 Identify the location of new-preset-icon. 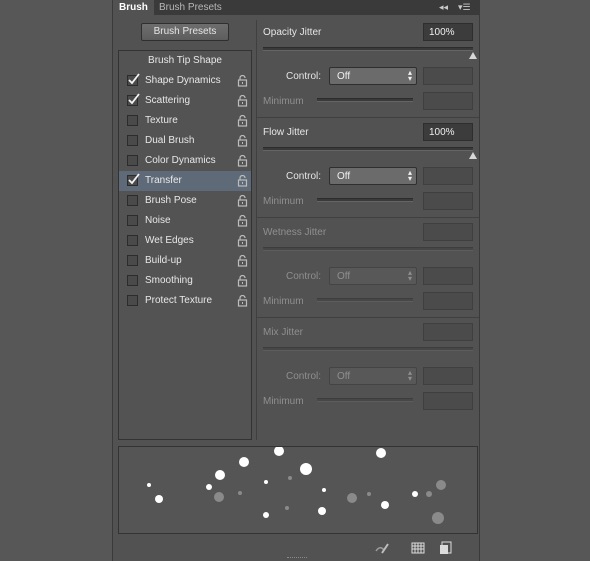
(446, 548).